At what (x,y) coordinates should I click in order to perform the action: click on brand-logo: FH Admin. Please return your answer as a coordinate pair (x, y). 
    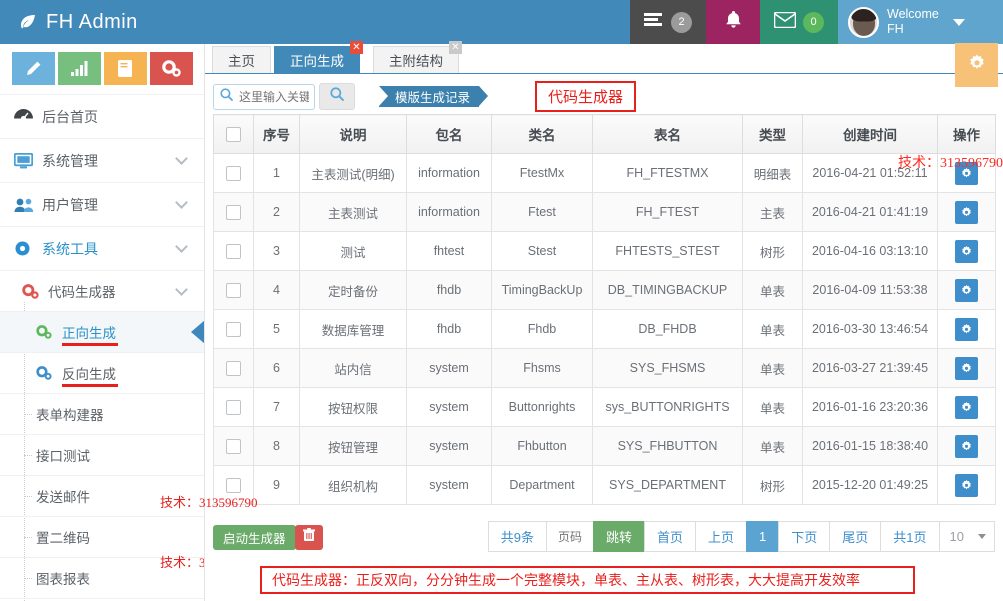
    Looking at the image, I should click on (102, 22).